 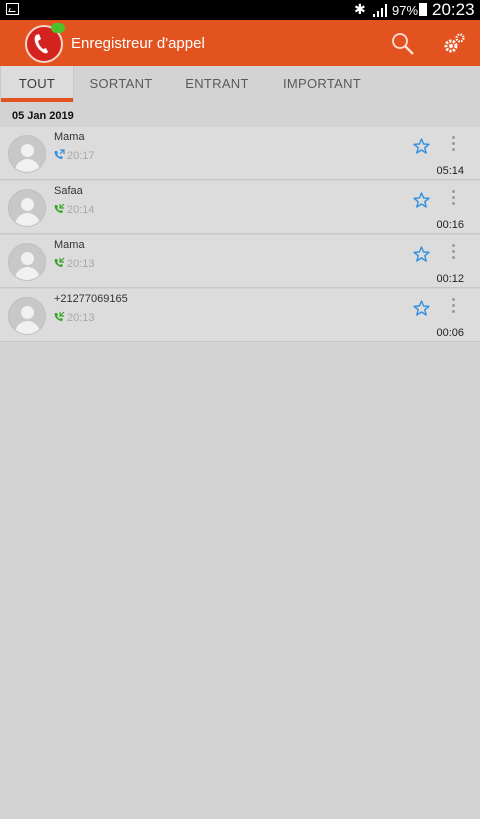 I want to click on battery-icon, so click(x=423, y=9).